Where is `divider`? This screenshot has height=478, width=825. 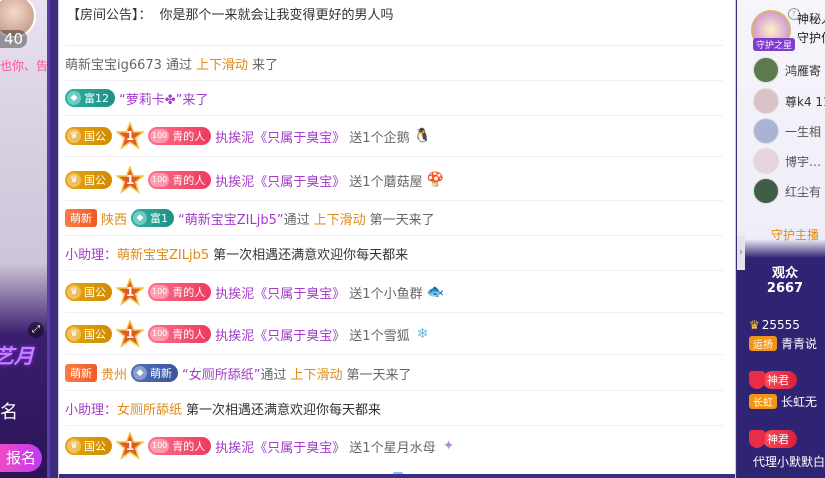 divider is located at coordinates (48, 239).